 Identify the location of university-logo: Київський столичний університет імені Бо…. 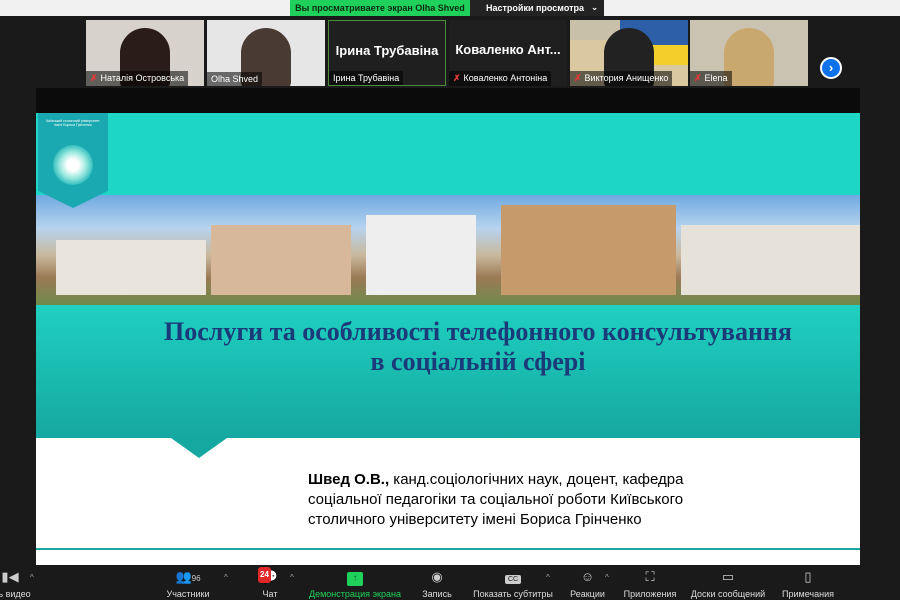
(73, 160).